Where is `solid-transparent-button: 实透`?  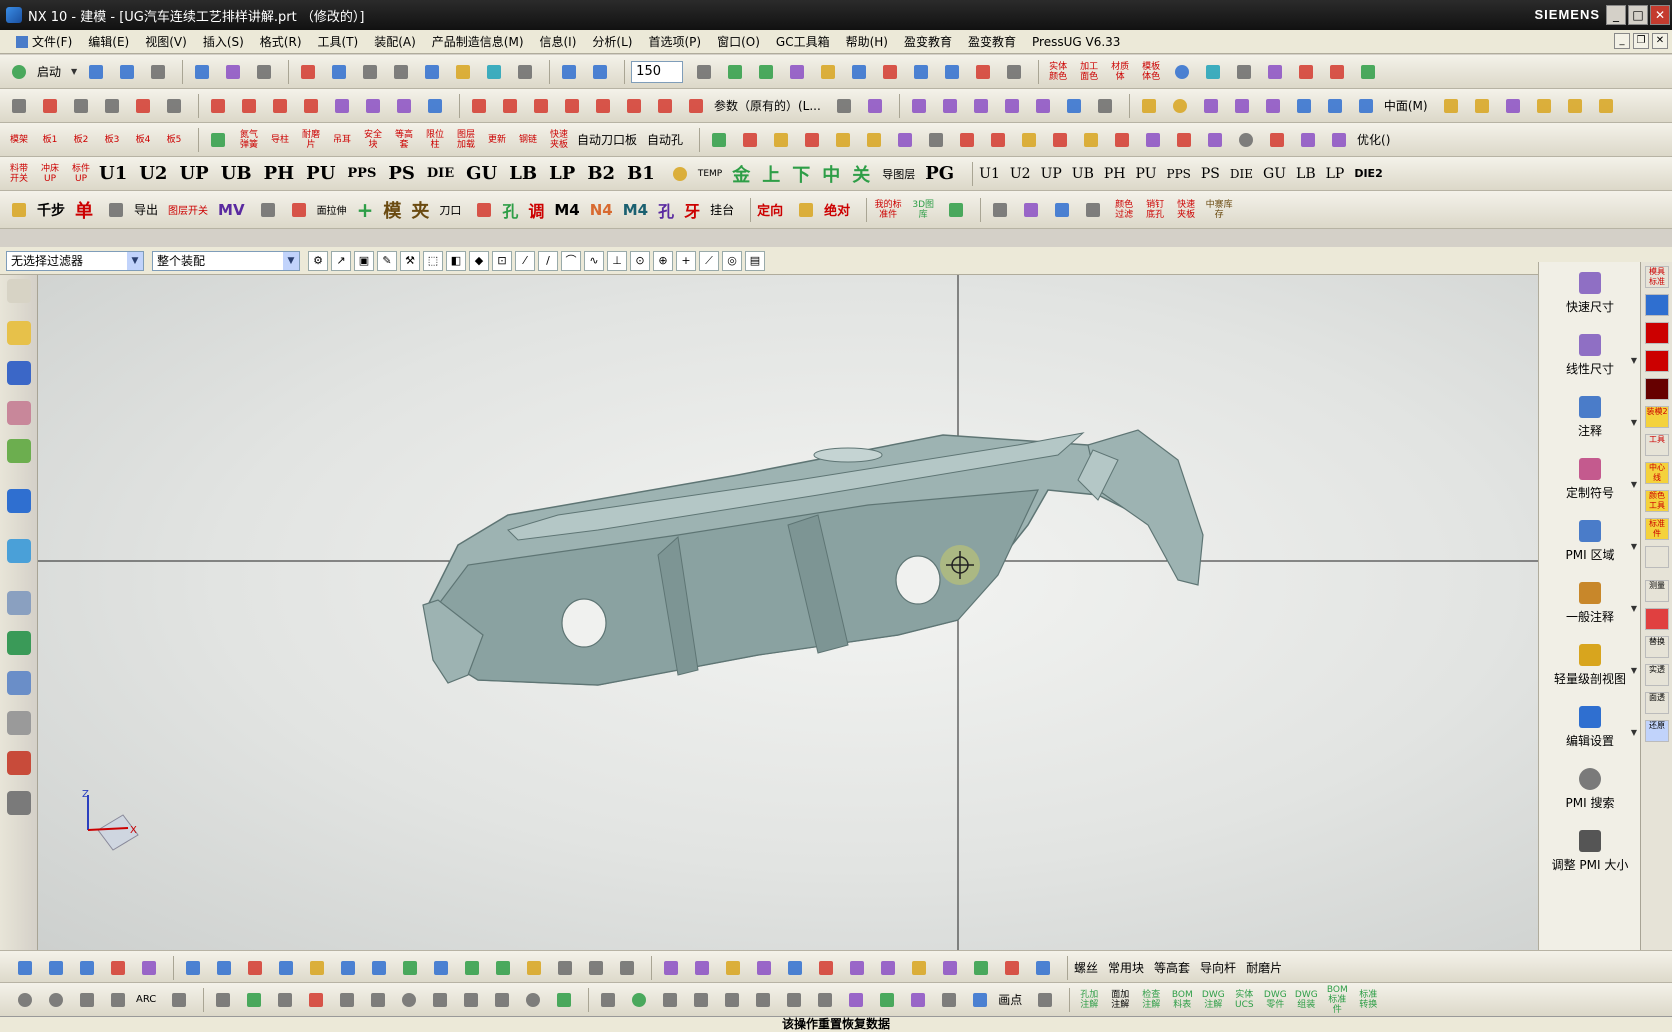 solid-transparent-button: 实透 is located at coordinates (1657, 675).